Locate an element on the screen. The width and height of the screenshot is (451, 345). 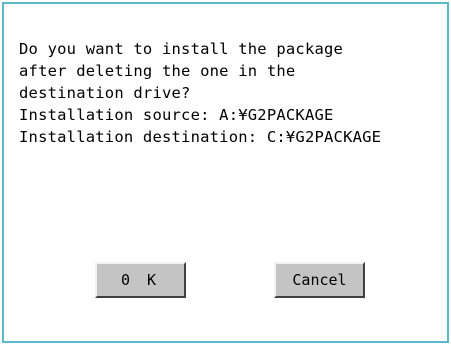
cancel-button: Cancel is located at coordinates (319, 280).